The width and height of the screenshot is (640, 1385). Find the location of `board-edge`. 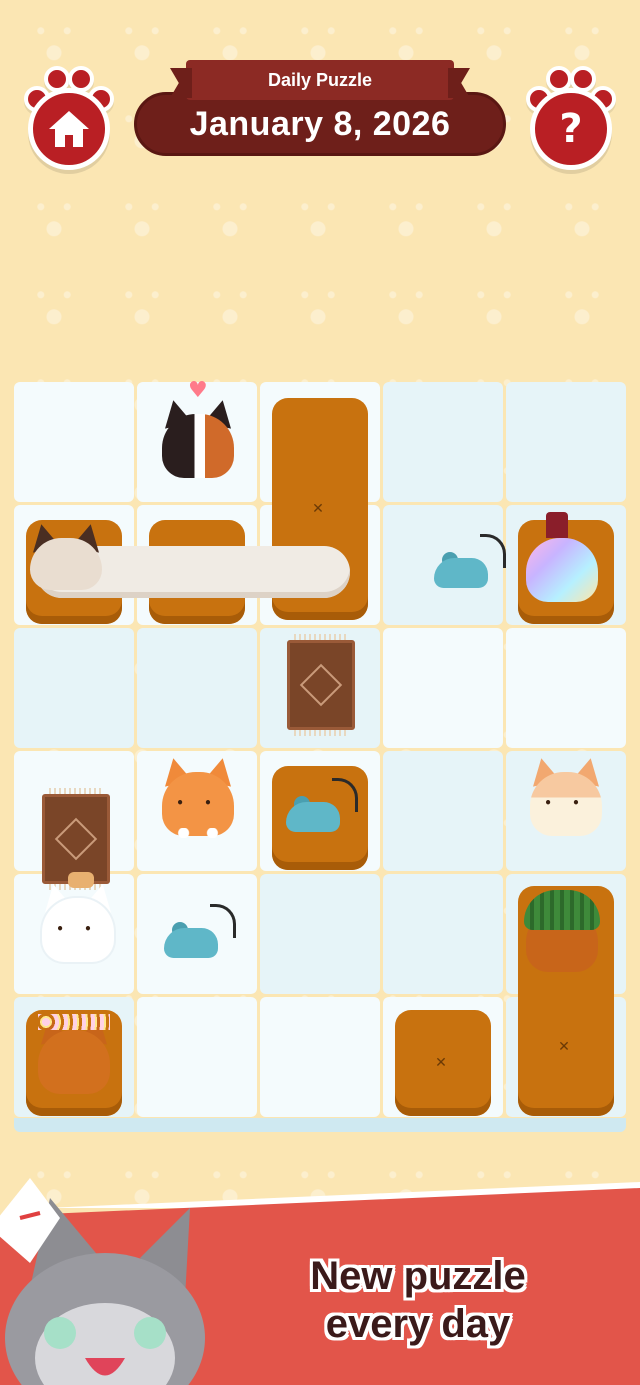

board-edge is located at coordinates (320, 1125).